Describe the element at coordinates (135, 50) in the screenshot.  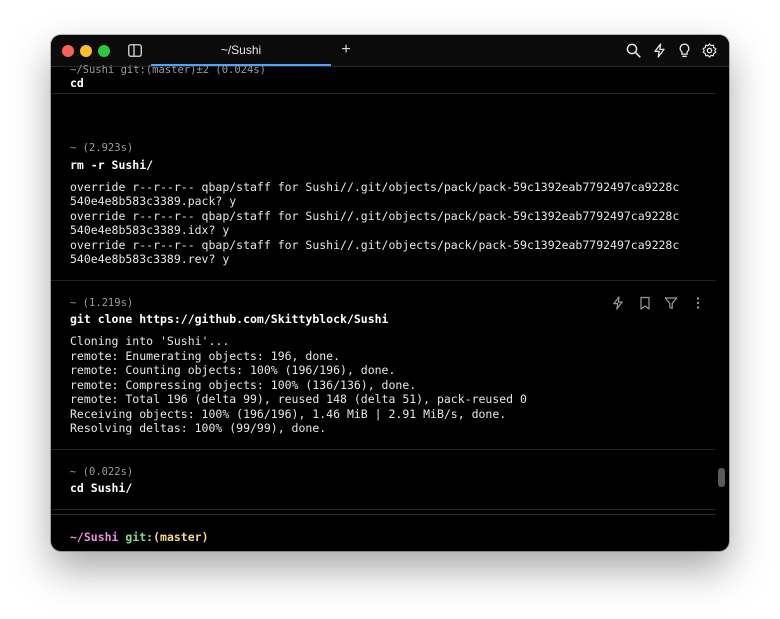
I see `sidebar-toggle-icon` at that location.